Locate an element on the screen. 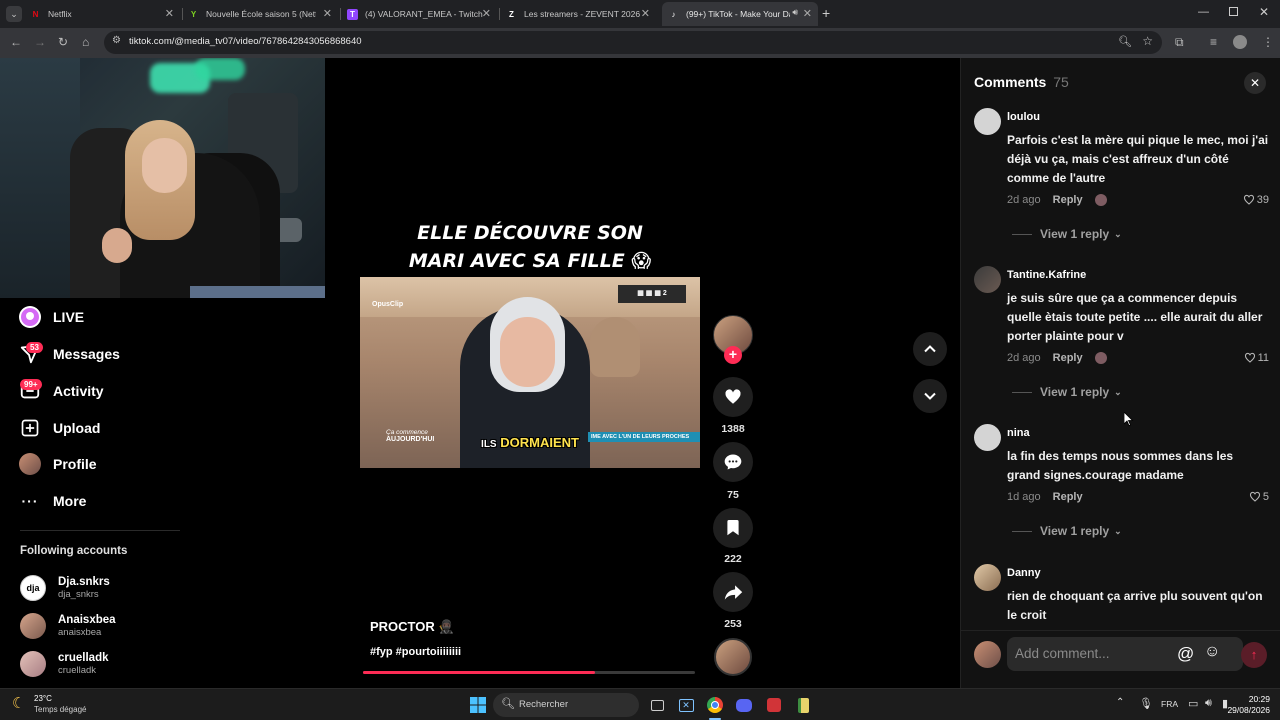 The image size is (1280, 720). windows-start-icon is located at coordinates (478, 705).